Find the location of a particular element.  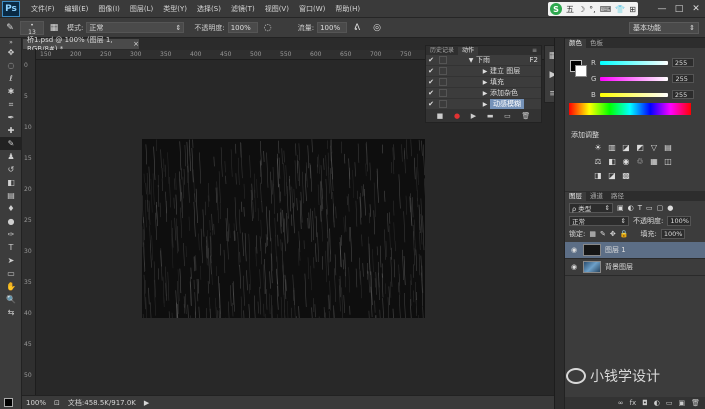

layer-style-icon: fx is located at coordinates (633, 403).